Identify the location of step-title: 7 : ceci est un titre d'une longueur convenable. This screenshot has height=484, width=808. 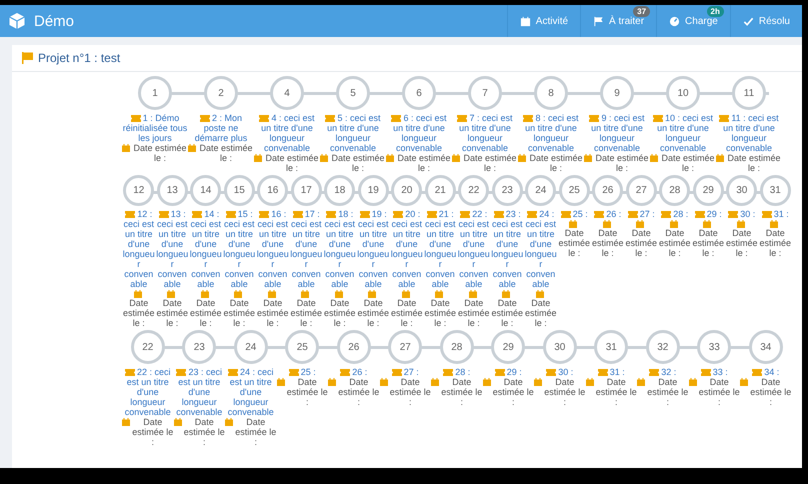
(485, 133).